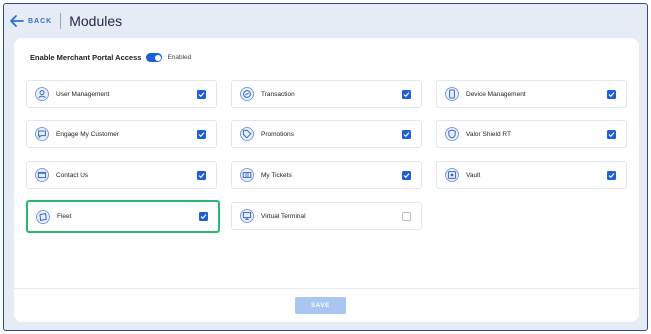 This screenshot has height=334, width=651. I want to click on module-label: Virtual Terminal, so click(283, 216).